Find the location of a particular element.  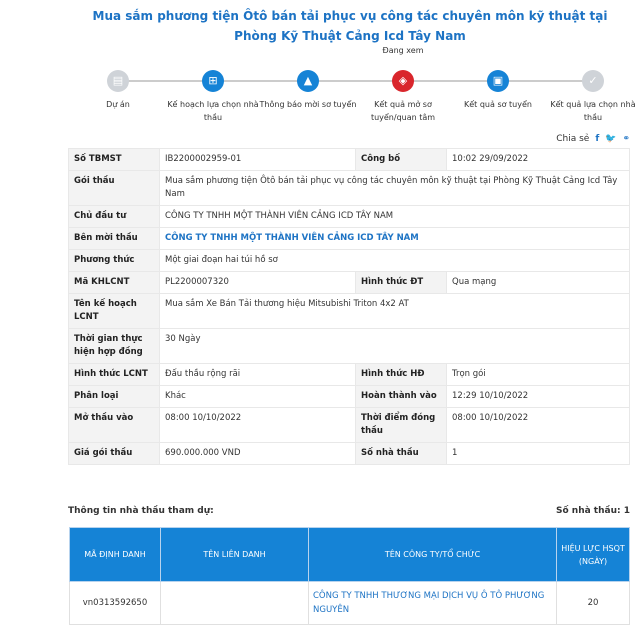

twitter-icon: 🐦 is located at coordinates (610, 139).